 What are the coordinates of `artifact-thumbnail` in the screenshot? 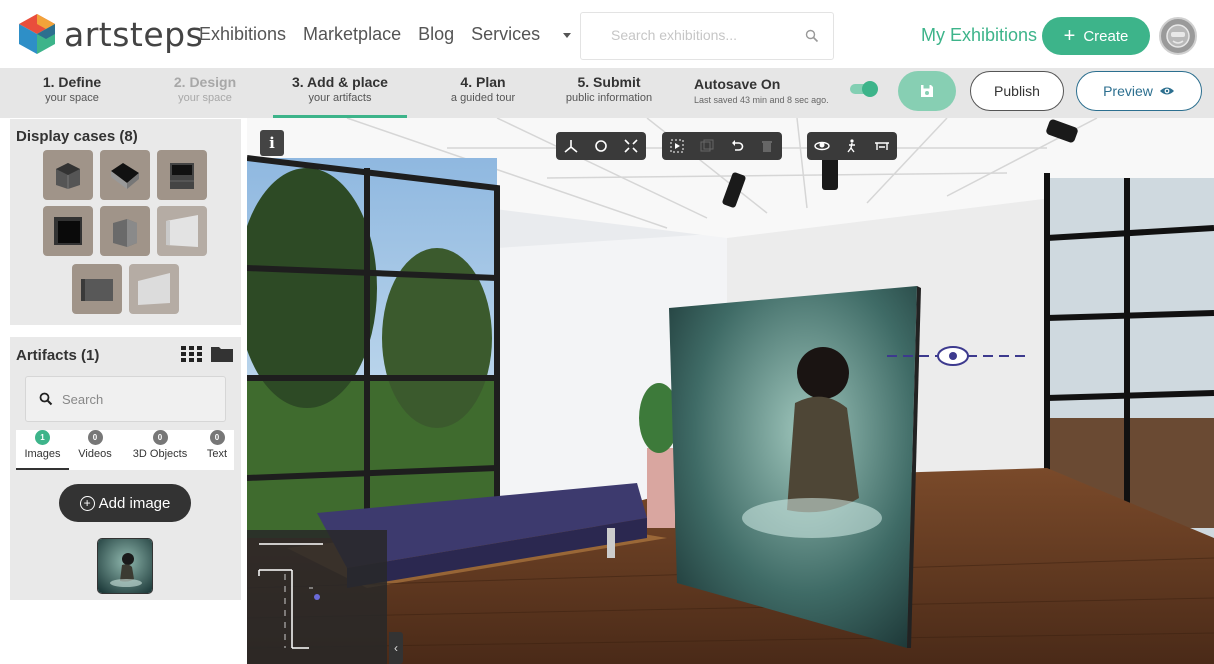 It's located at (125, 566).